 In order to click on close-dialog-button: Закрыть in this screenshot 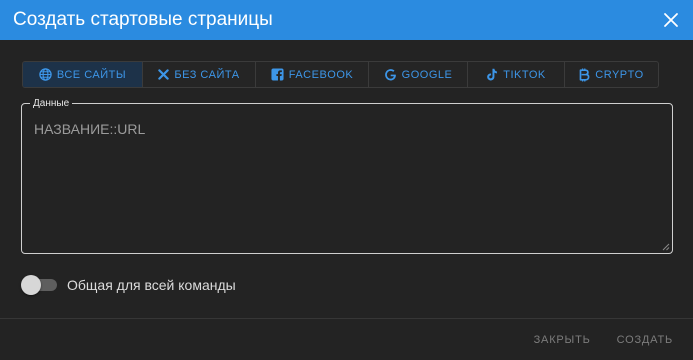, I will do `click(562, 340)`.